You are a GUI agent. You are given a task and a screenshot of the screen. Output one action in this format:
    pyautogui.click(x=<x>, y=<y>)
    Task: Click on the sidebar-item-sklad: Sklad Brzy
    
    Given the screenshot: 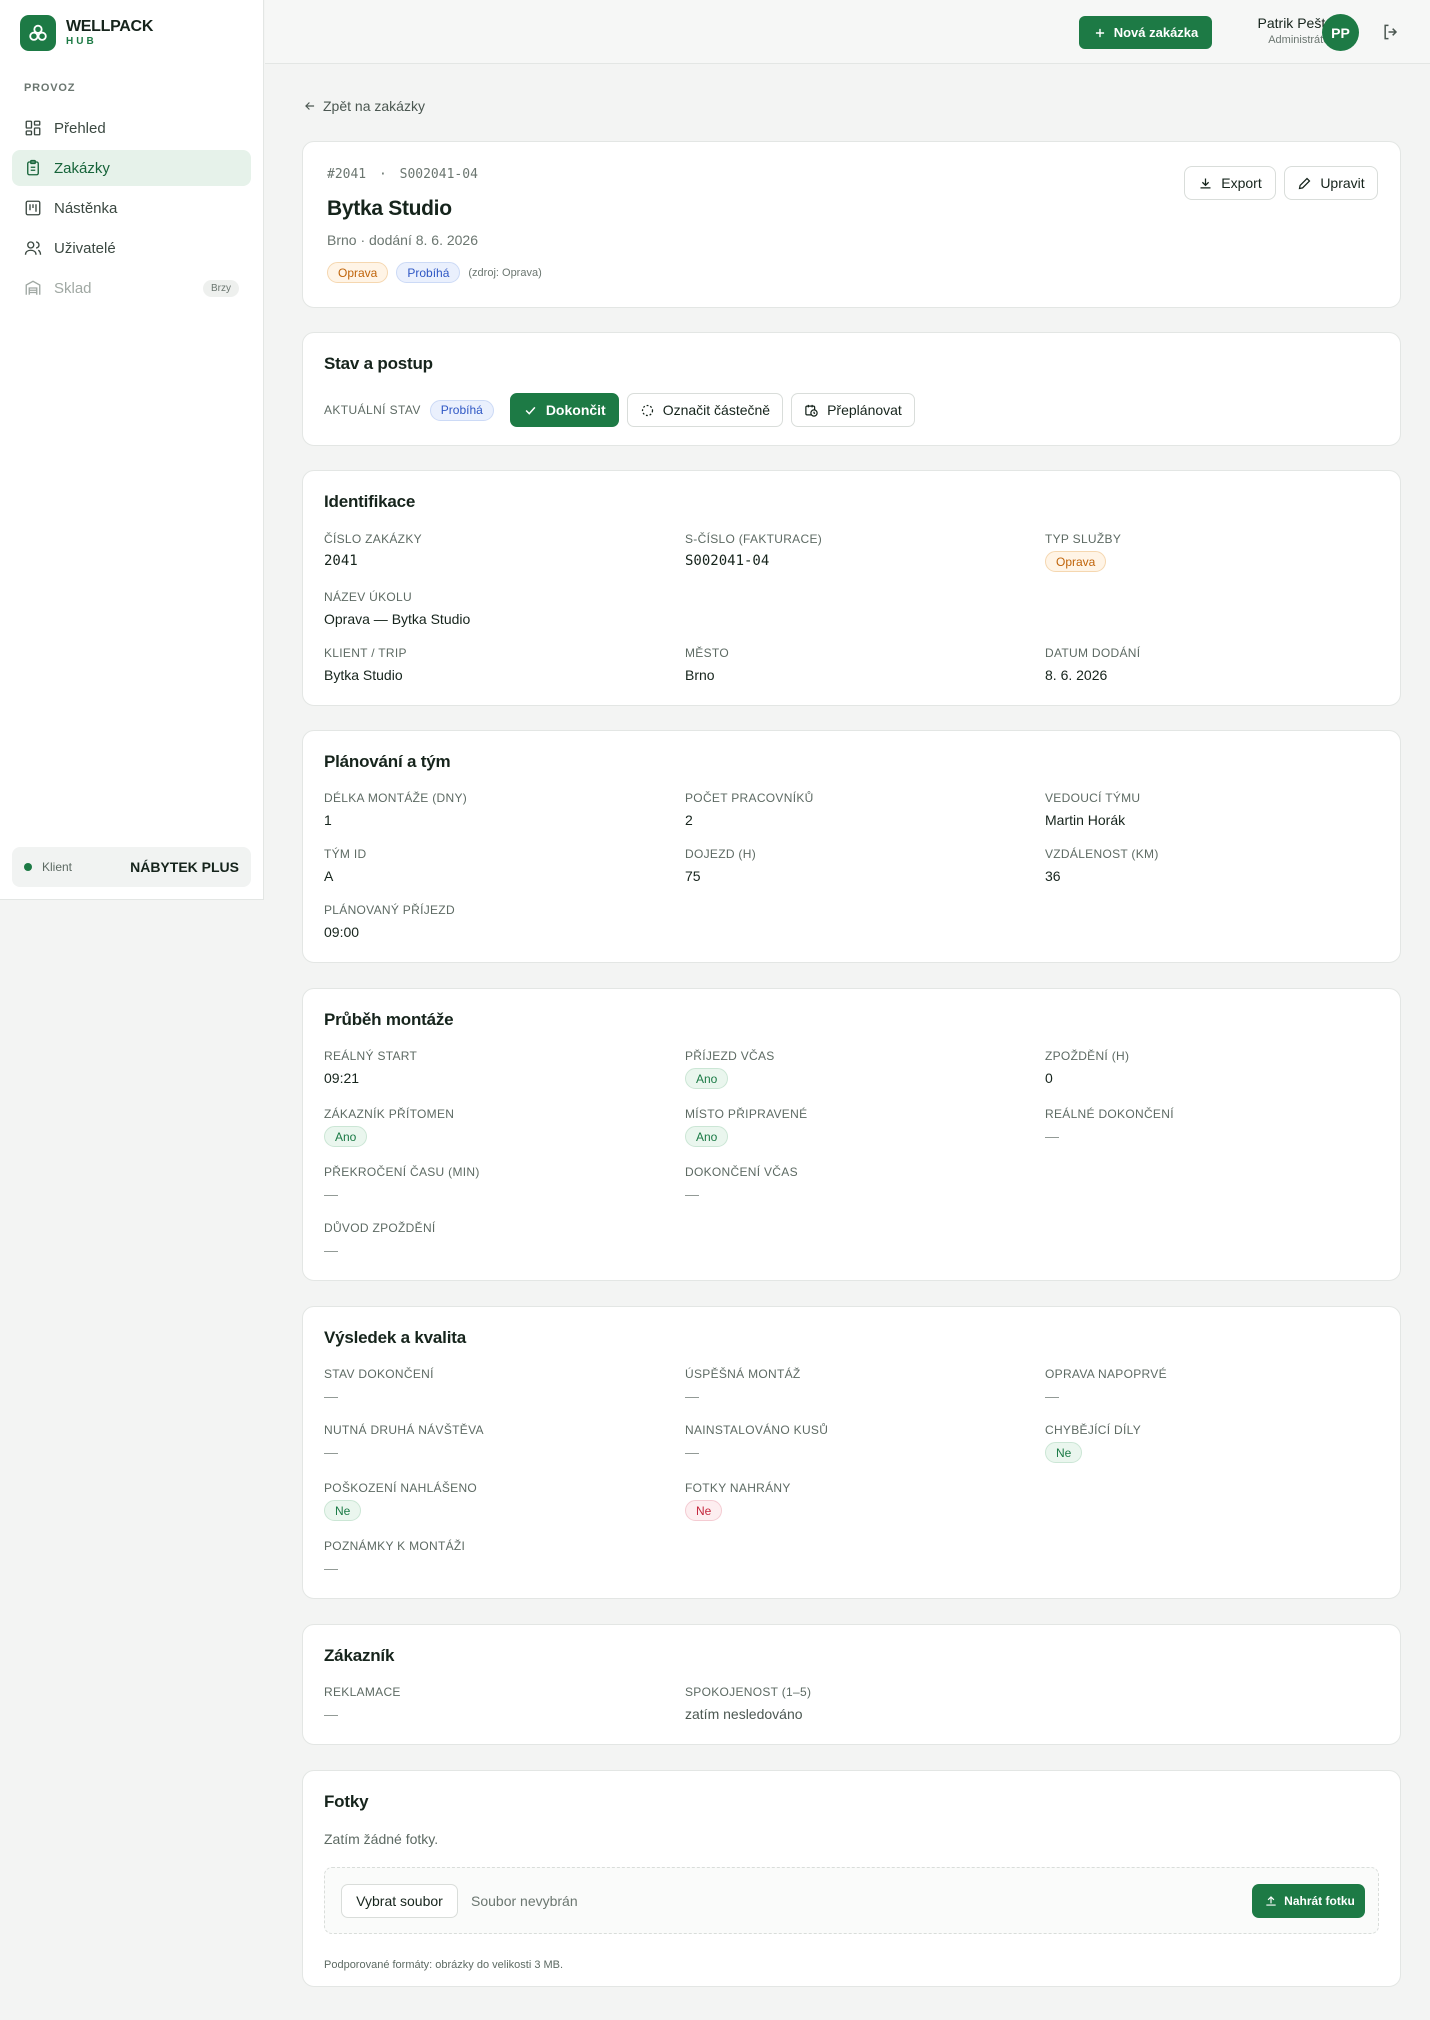 What is the action you would take?
    pyautogui.click(x=131, y=288)
    